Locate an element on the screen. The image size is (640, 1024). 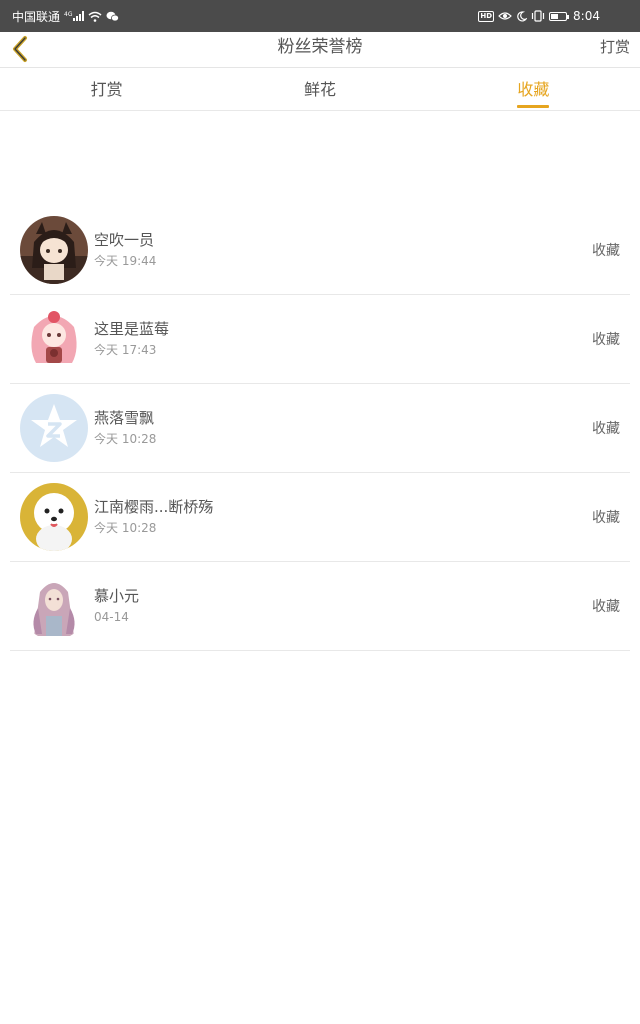
item-info: 慕小元 04-14 is located at coordinates (116, 606).